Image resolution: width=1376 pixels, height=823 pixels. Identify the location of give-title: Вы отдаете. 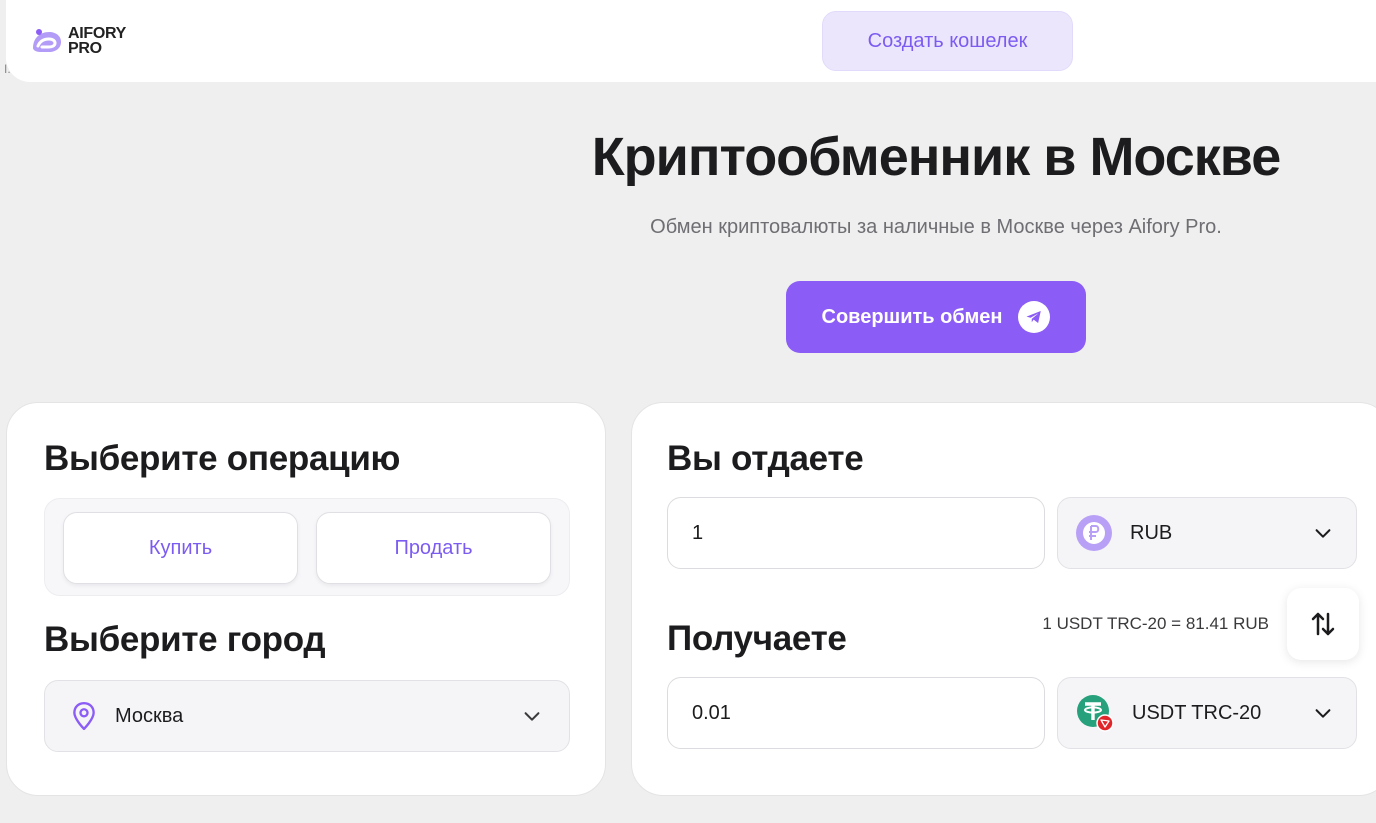
(765, 458).